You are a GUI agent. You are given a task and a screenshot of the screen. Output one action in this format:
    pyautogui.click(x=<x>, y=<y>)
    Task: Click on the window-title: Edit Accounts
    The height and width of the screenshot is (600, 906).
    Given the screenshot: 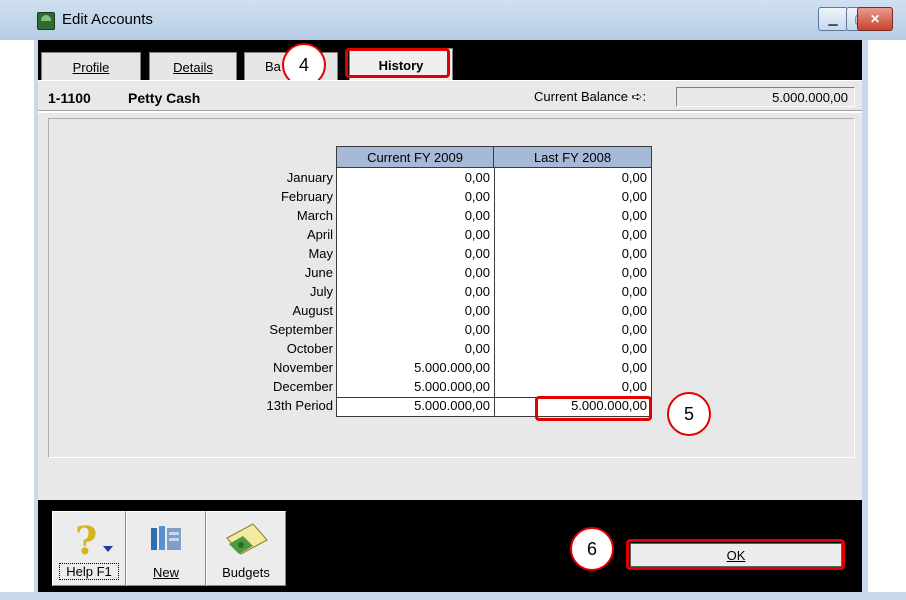 What is the action you would take?
    pyautogui.click(x=107, y=19)
    